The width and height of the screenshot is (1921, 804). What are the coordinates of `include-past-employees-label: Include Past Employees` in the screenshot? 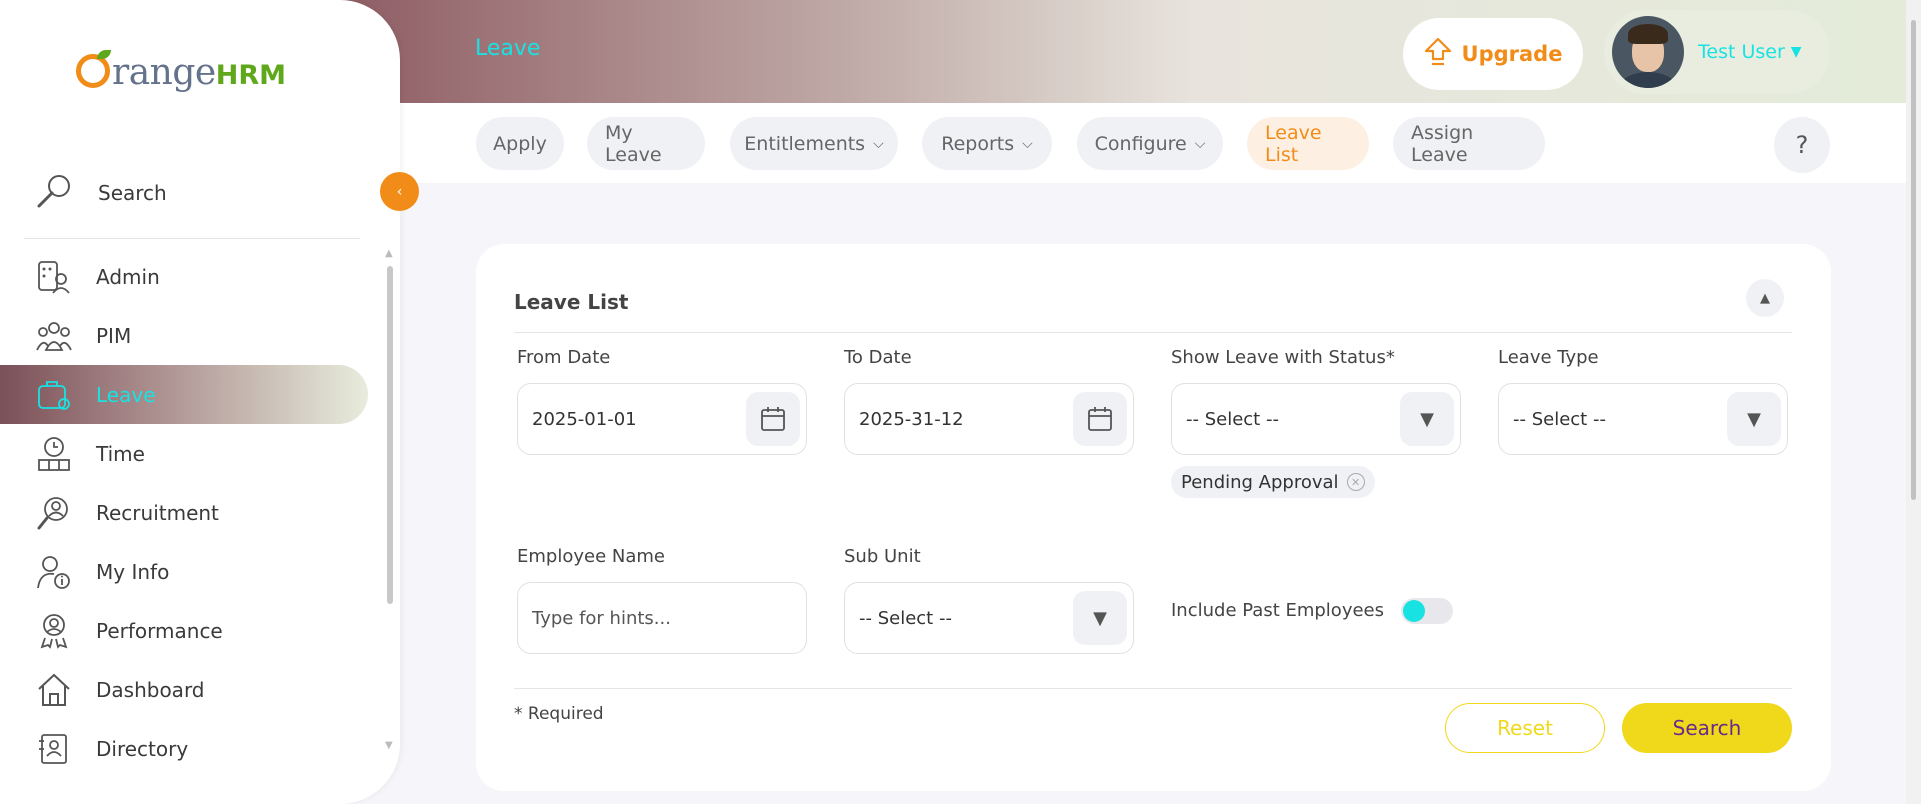 It's located at (1278, 610).